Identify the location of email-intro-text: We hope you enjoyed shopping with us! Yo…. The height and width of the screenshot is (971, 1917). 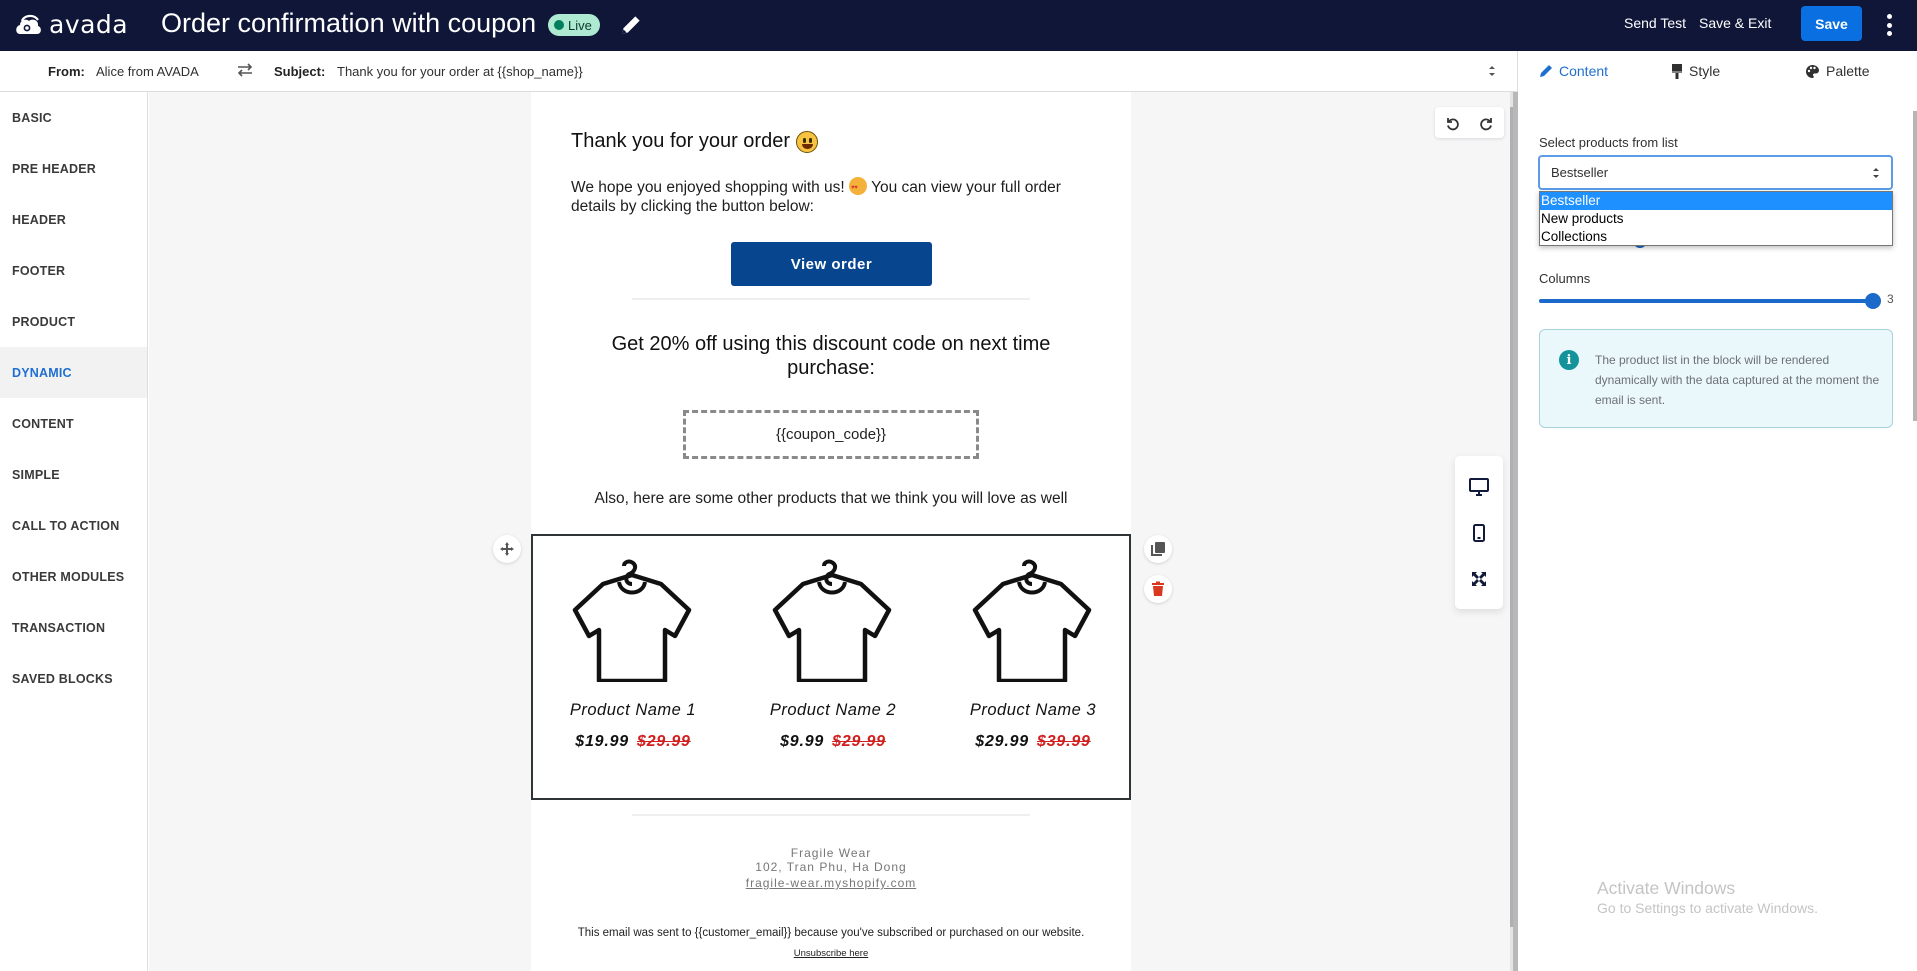
(831, 196).